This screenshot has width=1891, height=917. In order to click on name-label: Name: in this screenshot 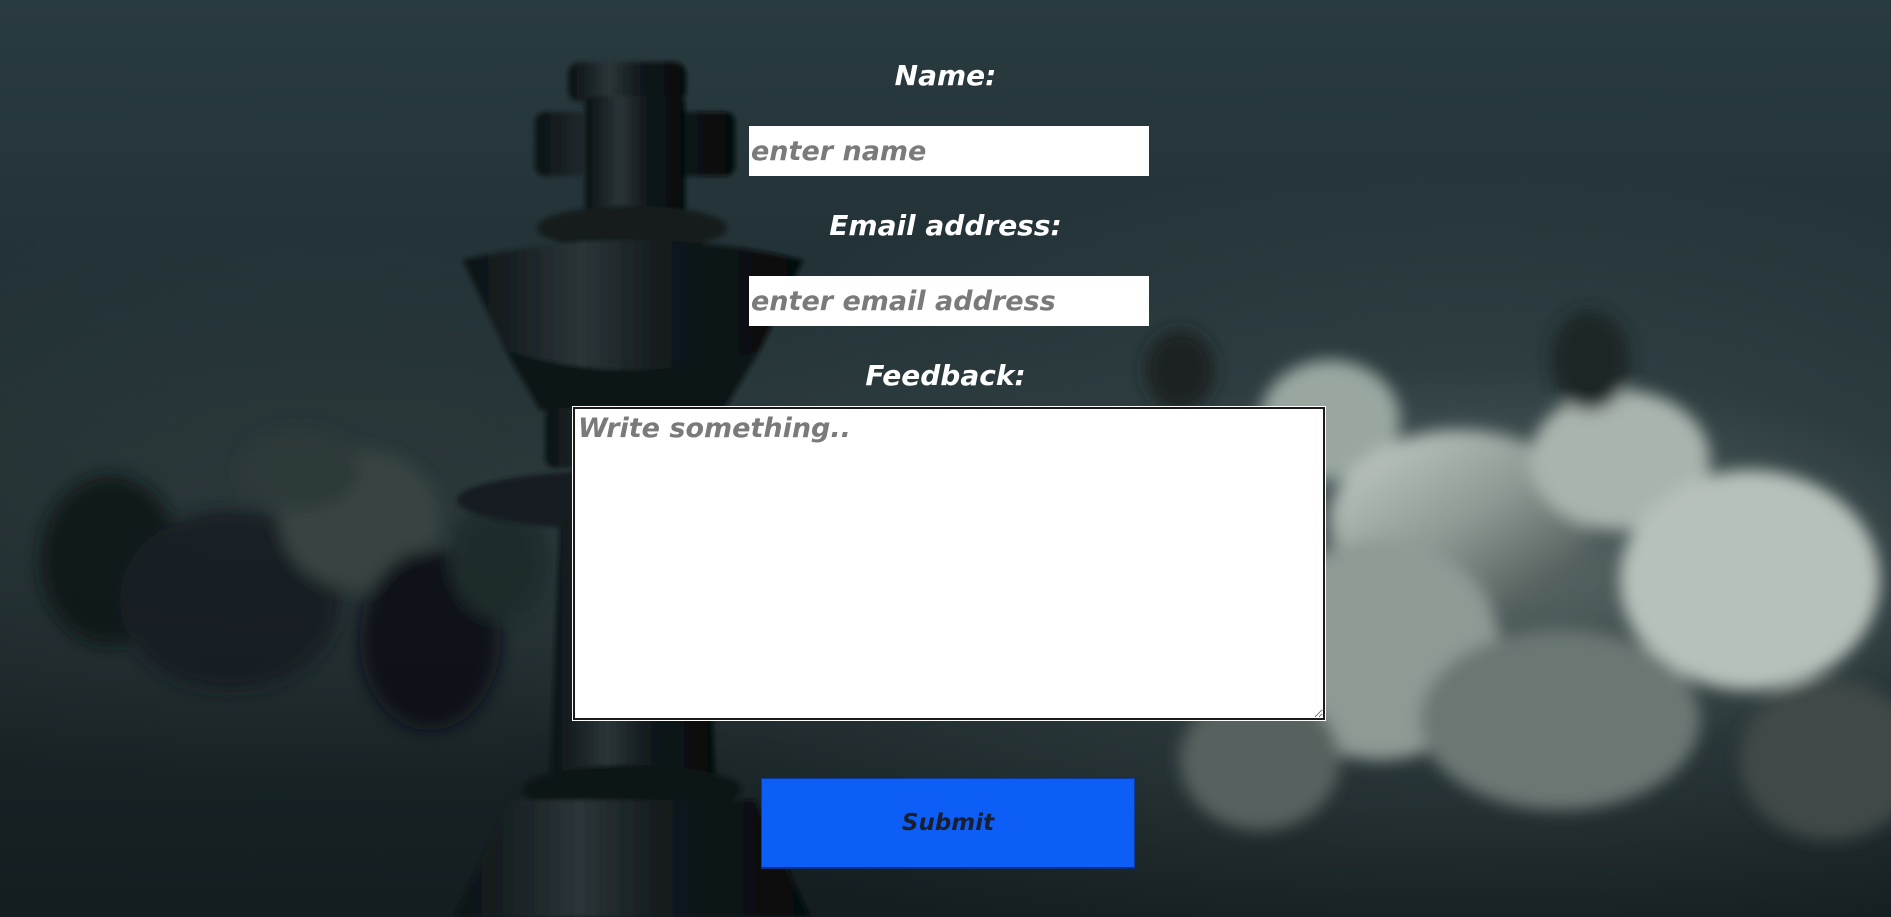, I will do `click(945, 75)`.